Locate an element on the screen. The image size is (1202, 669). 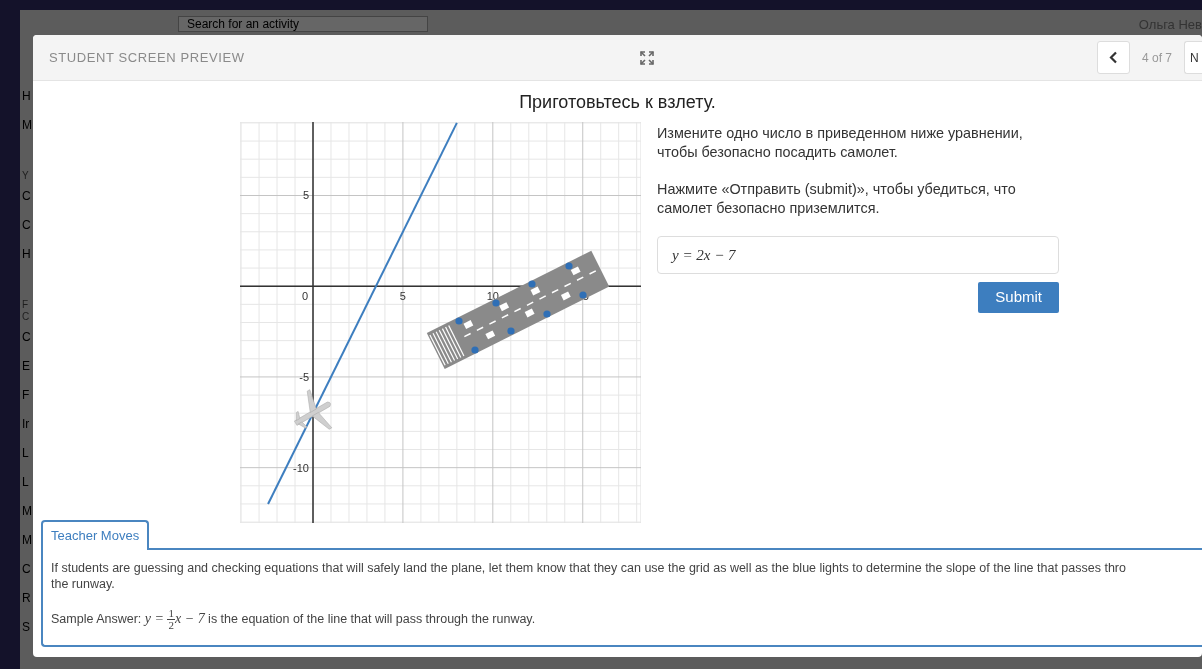
airplane-icon is located at coordinates (313, 409).